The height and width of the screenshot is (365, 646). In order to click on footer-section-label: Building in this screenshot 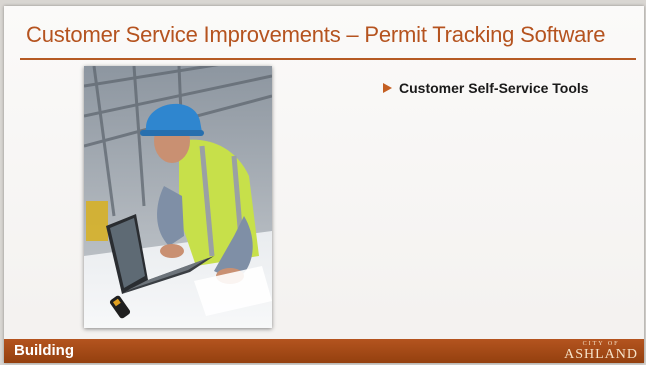, I will do `click(44, 350)`.